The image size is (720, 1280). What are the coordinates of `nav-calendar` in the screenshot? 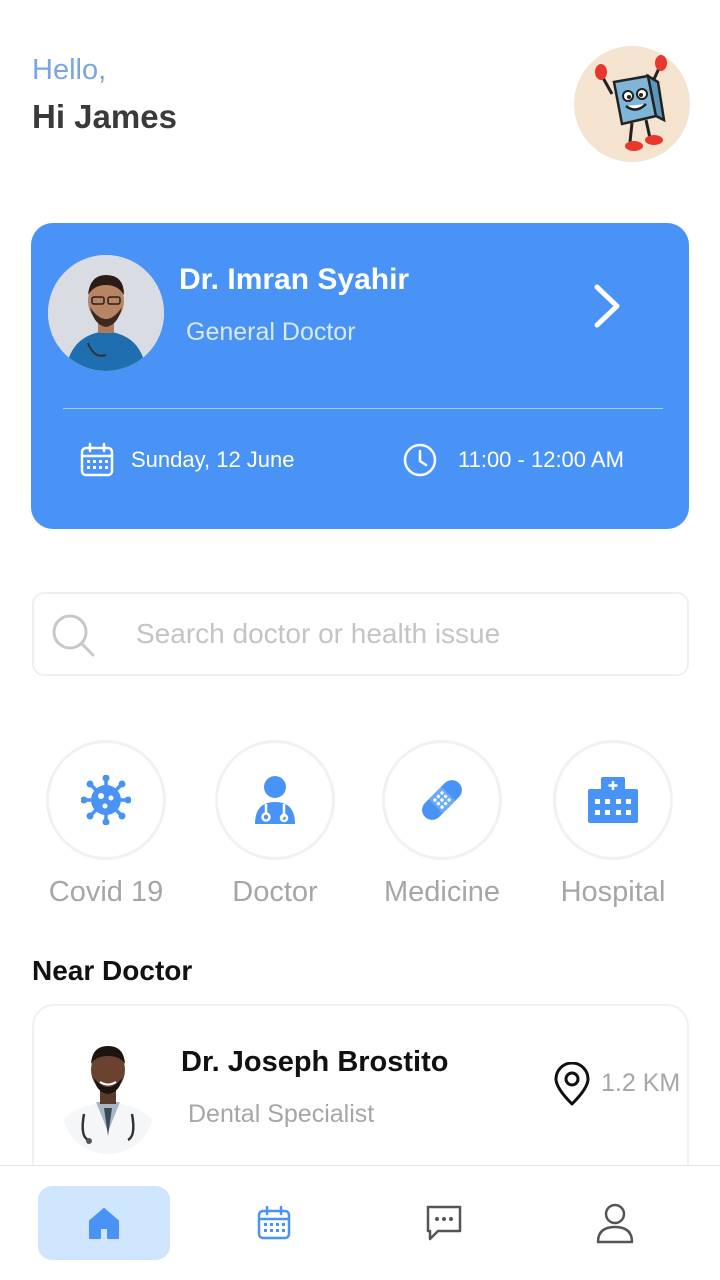 It's located at (274, 1223).